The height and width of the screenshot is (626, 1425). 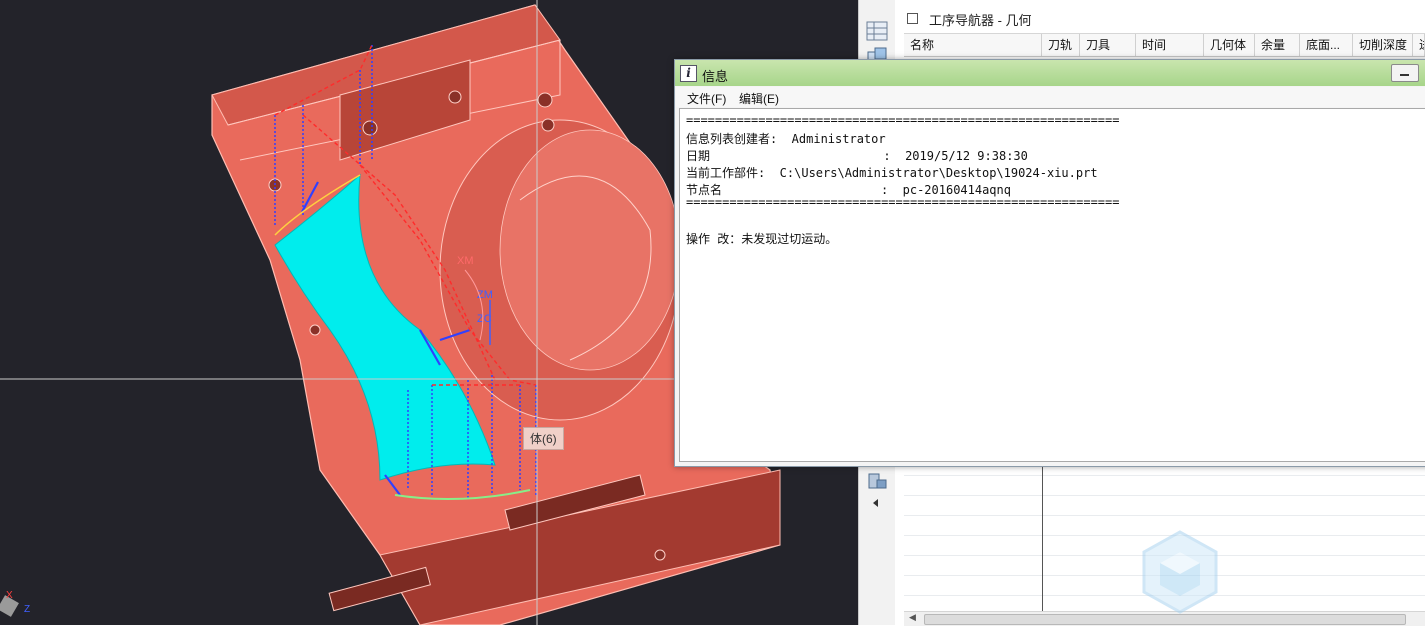 I want to click on info-icon: i, so click(x=688, y=73).